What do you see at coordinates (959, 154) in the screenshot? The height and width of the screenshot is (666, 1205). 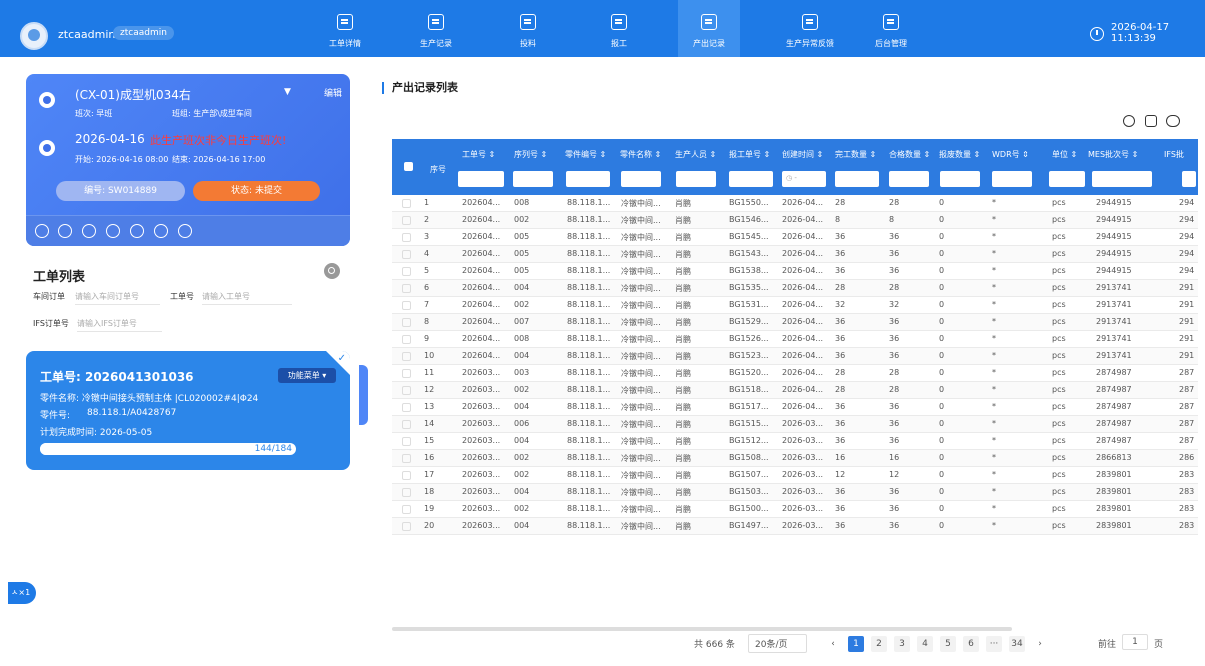 I see `col-scrap-qty: 报废数量 ⇕` at bounding box center [959, 154].